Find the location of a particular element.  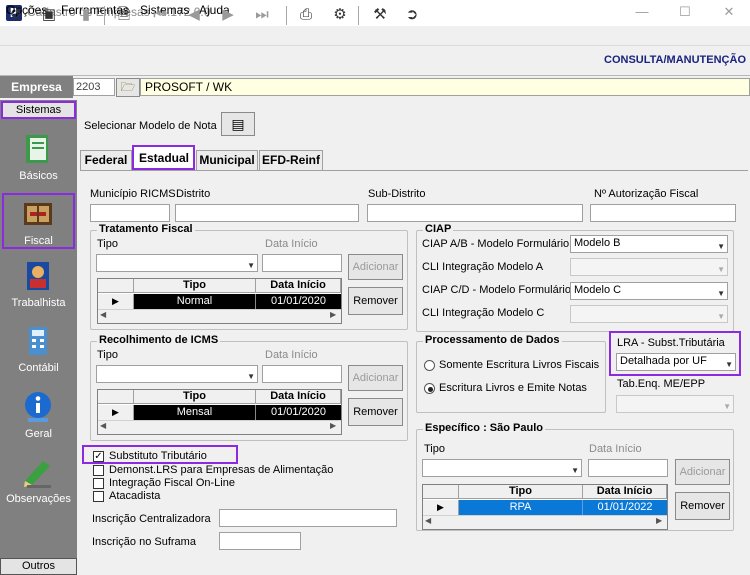

atacadista-checkbox is located at coordinates (98, 496).